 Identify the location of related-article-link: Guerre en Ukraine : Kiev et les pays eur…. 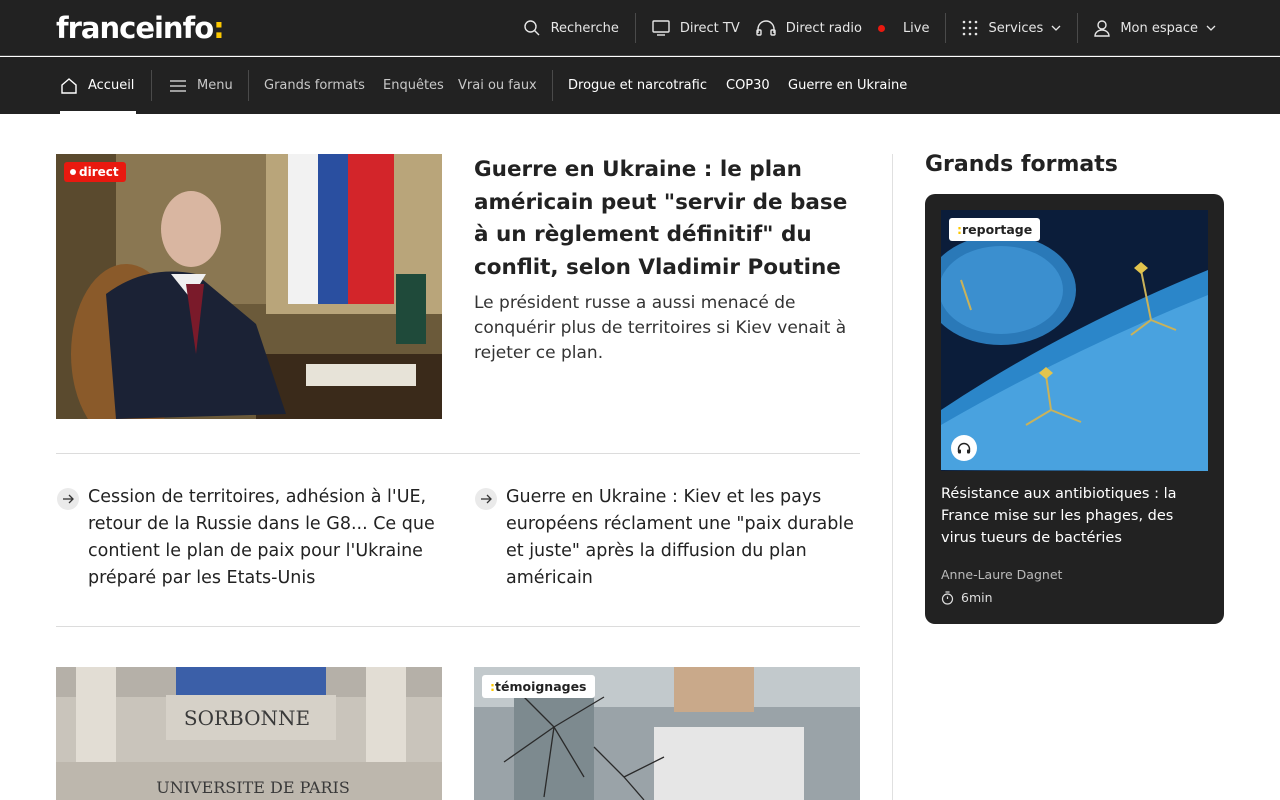
(686, 538).